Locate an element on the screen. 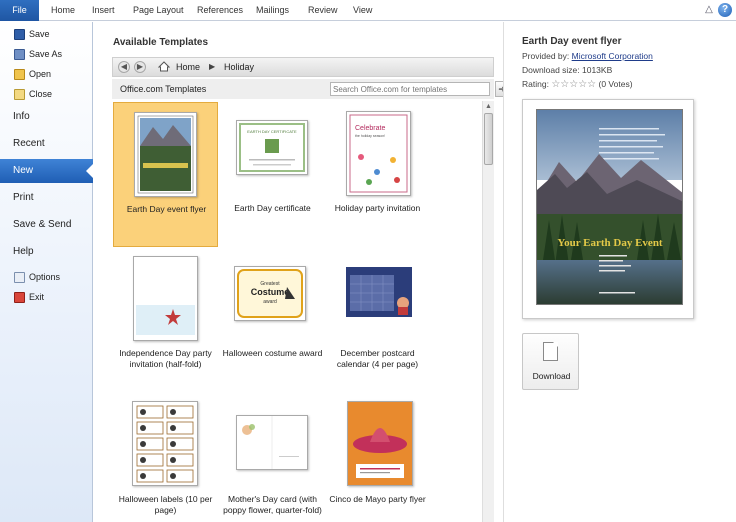  scroll-thumb is located at coordinates (488, 139).